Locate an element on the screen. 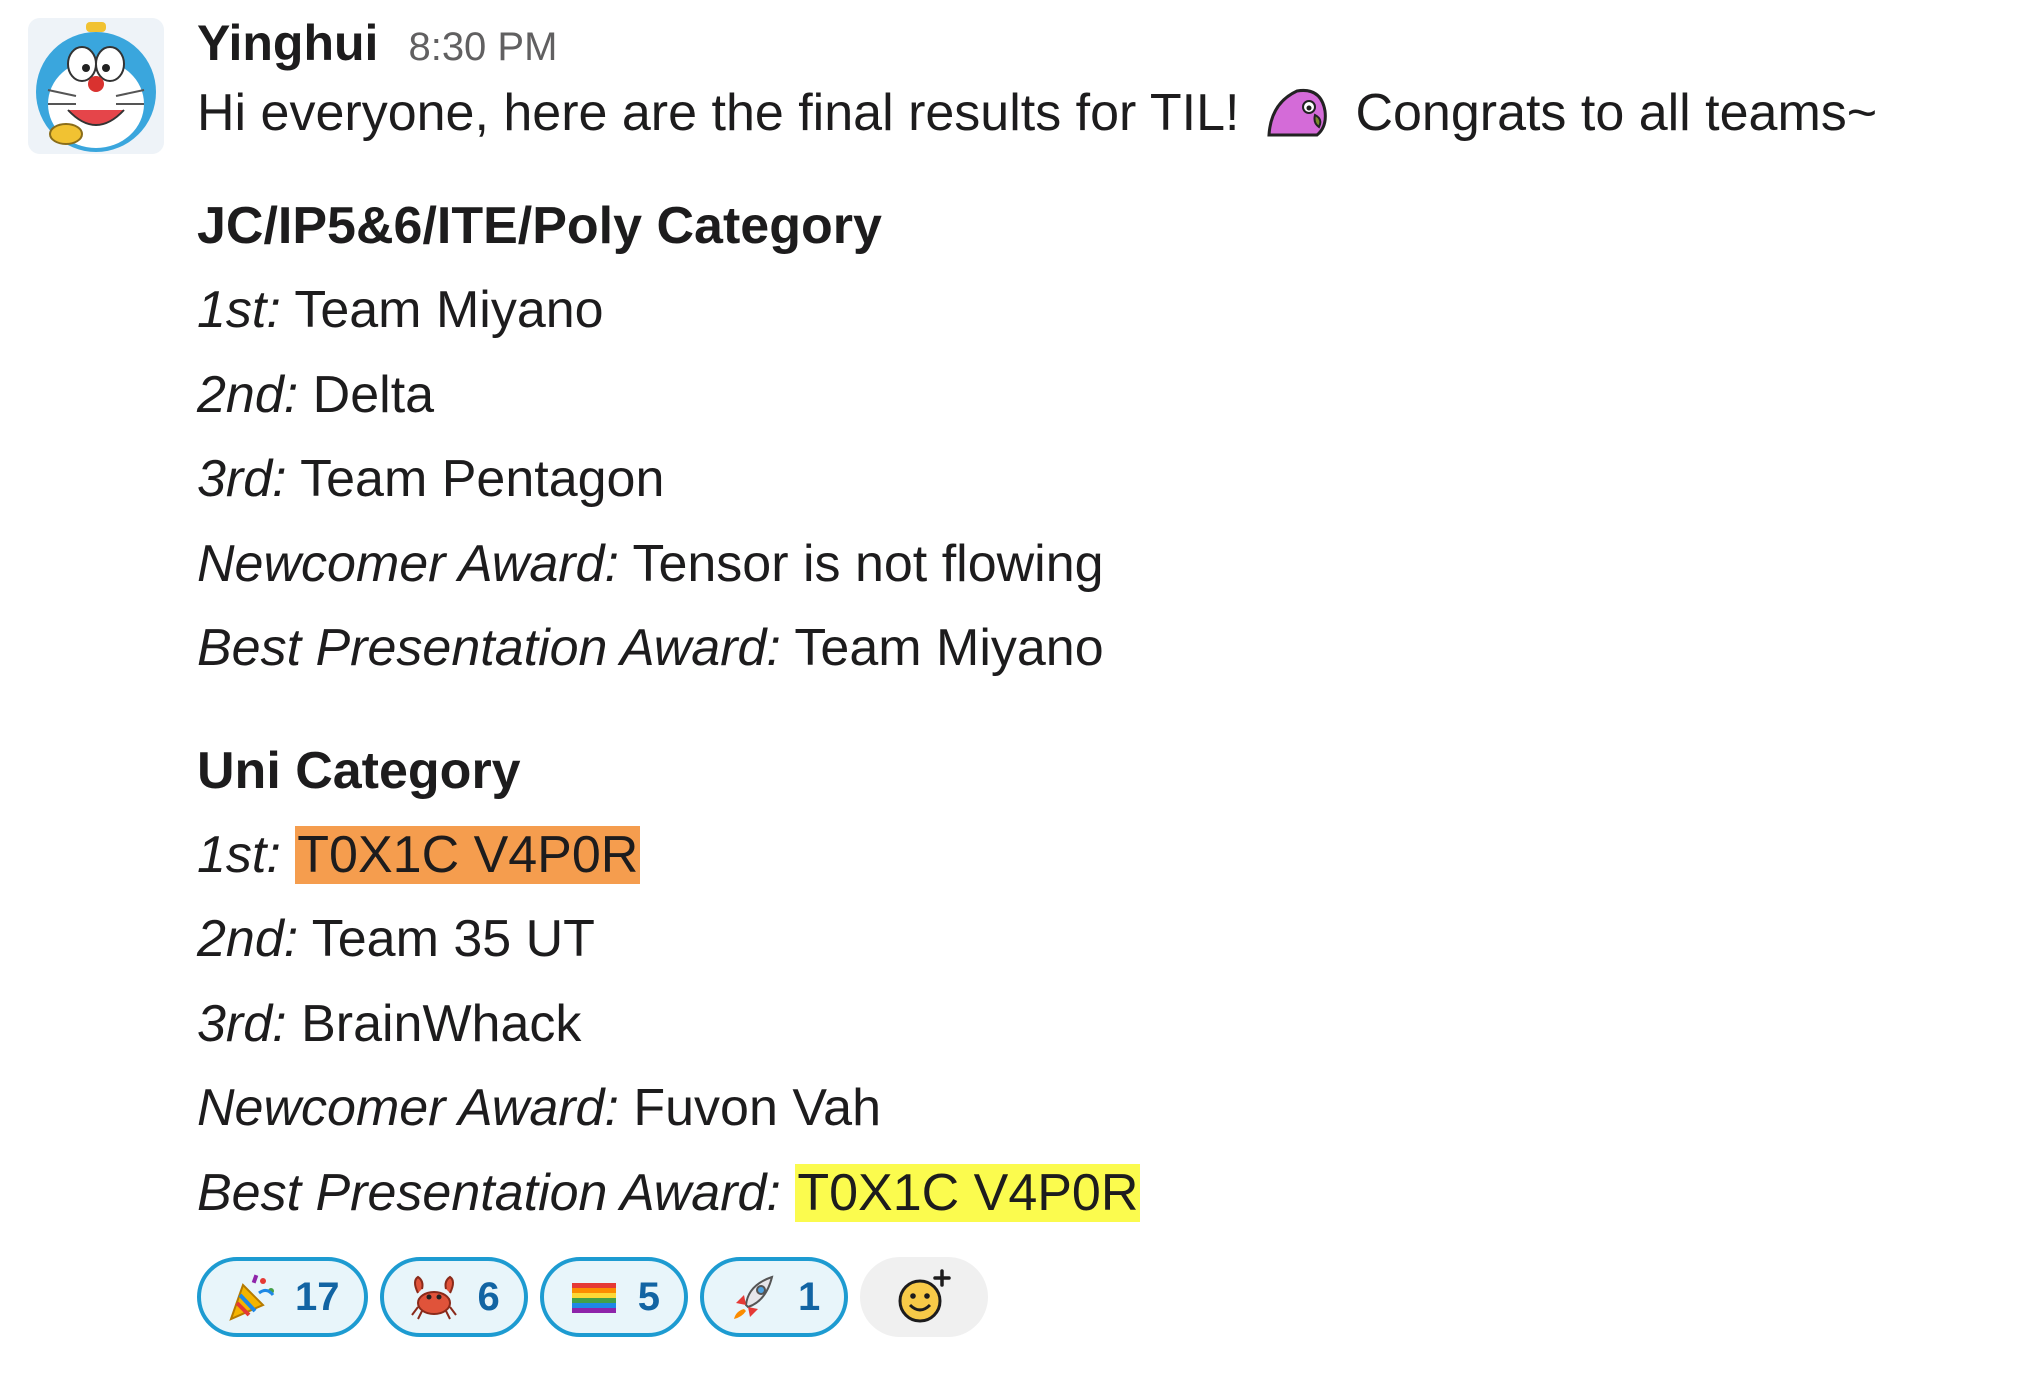 This screenshot has width=2038, height=1378. section-title: JC/IP5&6/ITE/Poly Category is located at coordinates (539, 226).